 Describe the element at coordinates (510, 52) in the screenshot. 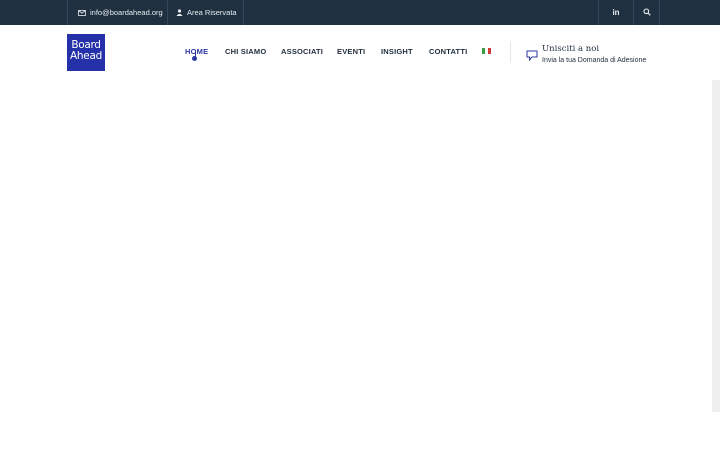

I see `header-divider` at that location.